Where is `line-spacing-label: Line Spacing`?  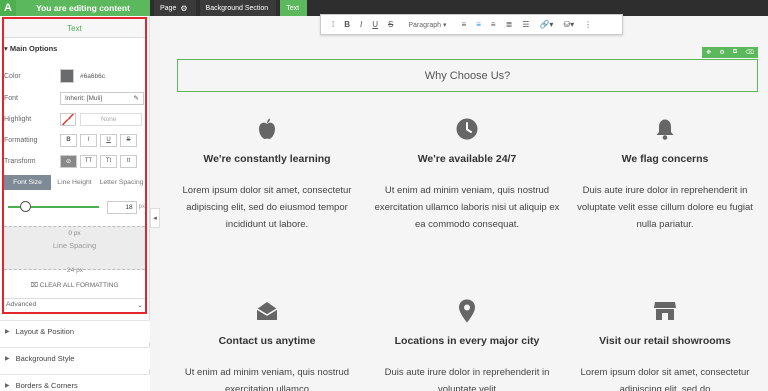
line-spacing-label: Line Spacing is located at coordinates (74, 245).